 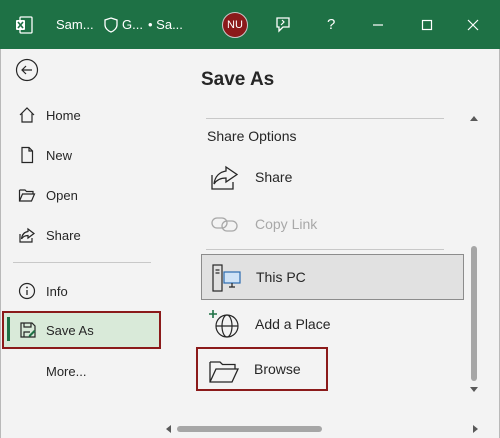 What do you see at coordinates (286, 224) in the screenshot?
I see `copy-link-label: Copy Link` at bounding box center [286, 224].